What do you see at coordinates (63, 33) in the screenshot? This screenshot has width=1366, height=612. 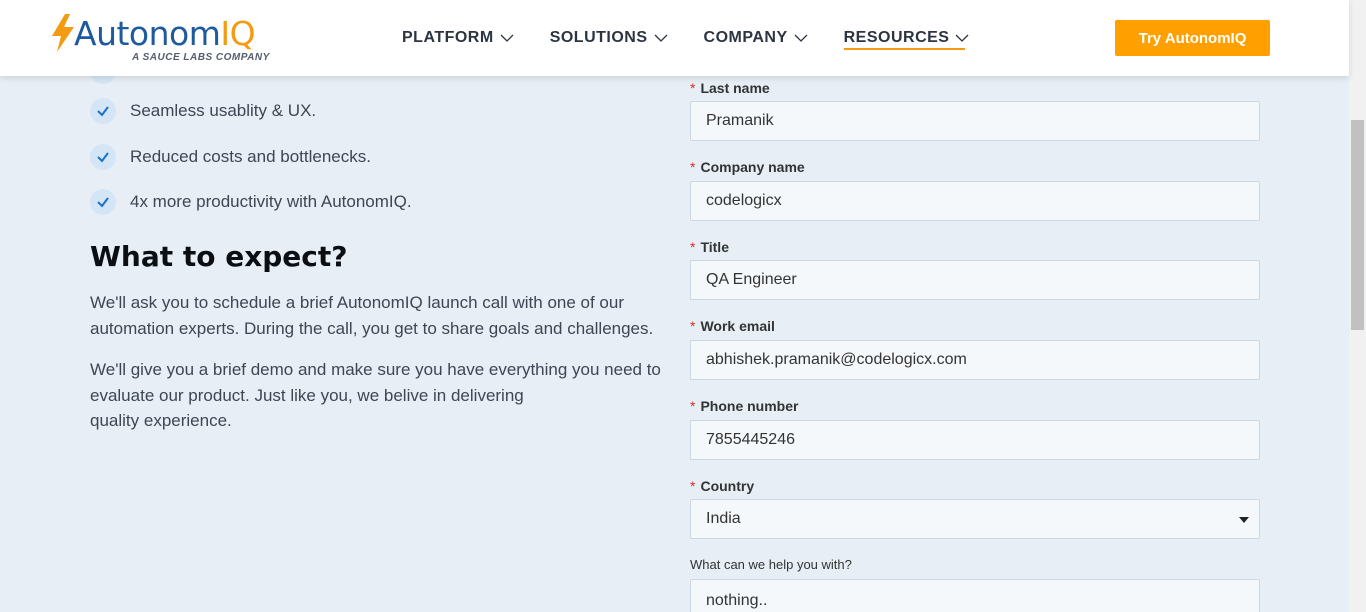 I see `lightning-bolt-icon` at bounding box center [63, 33].